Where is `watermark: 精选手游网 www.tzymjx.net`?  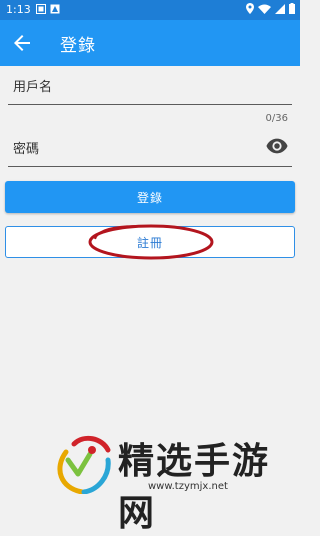 watermark: 精选手游网 www.tzymjx.net is located at coordinates (172, 482).